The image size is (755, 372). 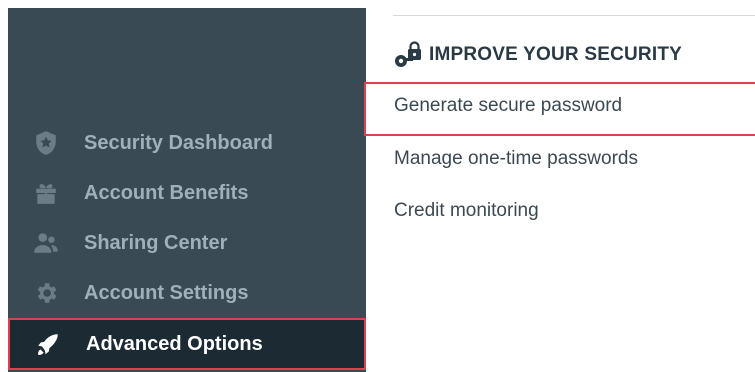 I want to click on manage-otp-link: Manage one-time passwords, so click(x=516, y=159).